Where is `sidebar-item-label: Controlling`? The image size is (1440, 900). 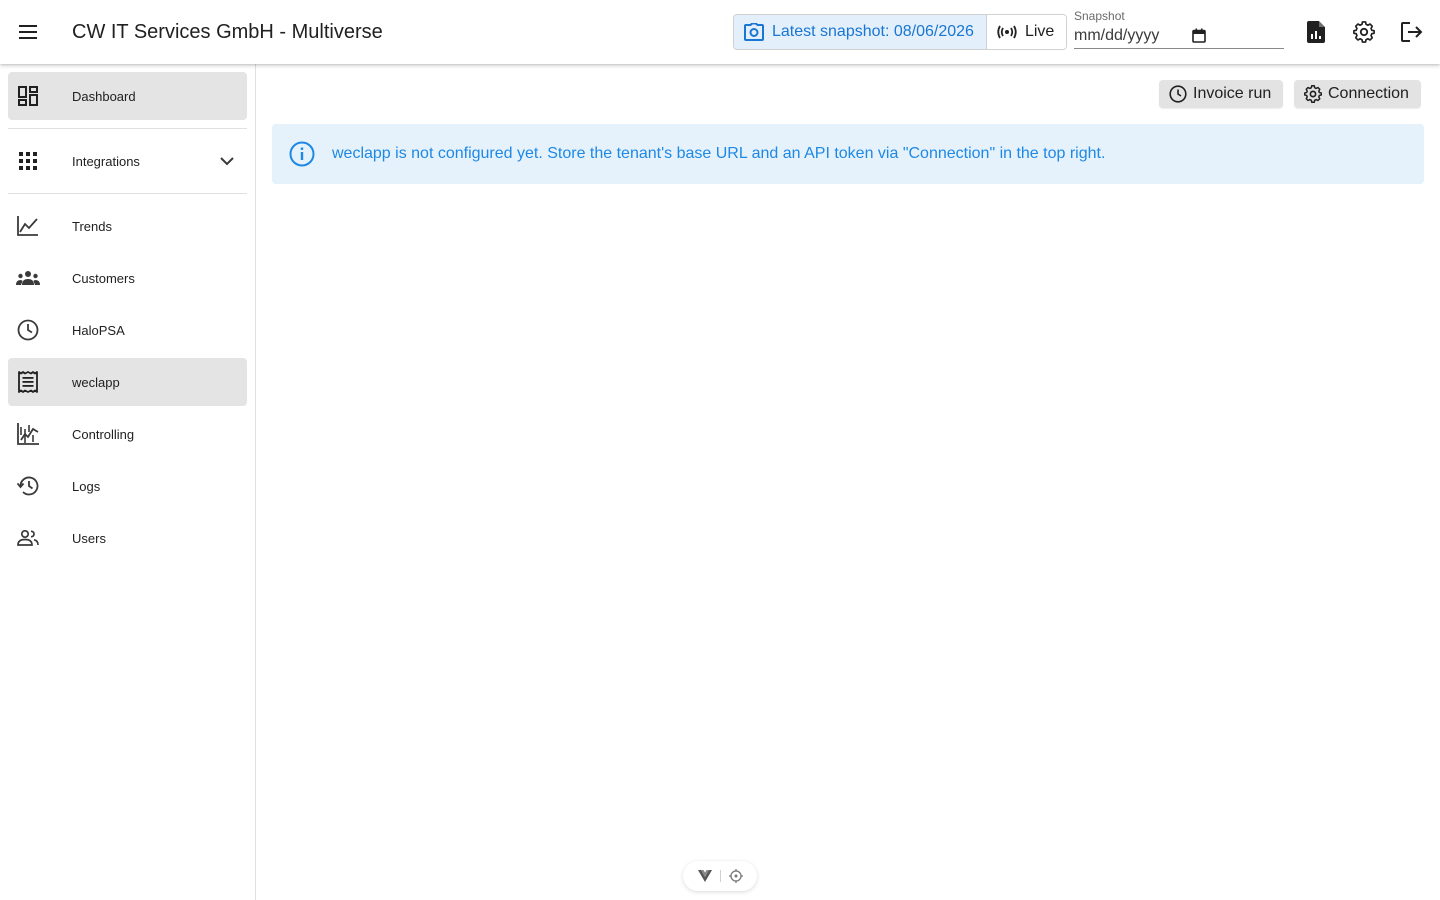
sidebar-item-label: Controlling is located at coordinates (103, 434).